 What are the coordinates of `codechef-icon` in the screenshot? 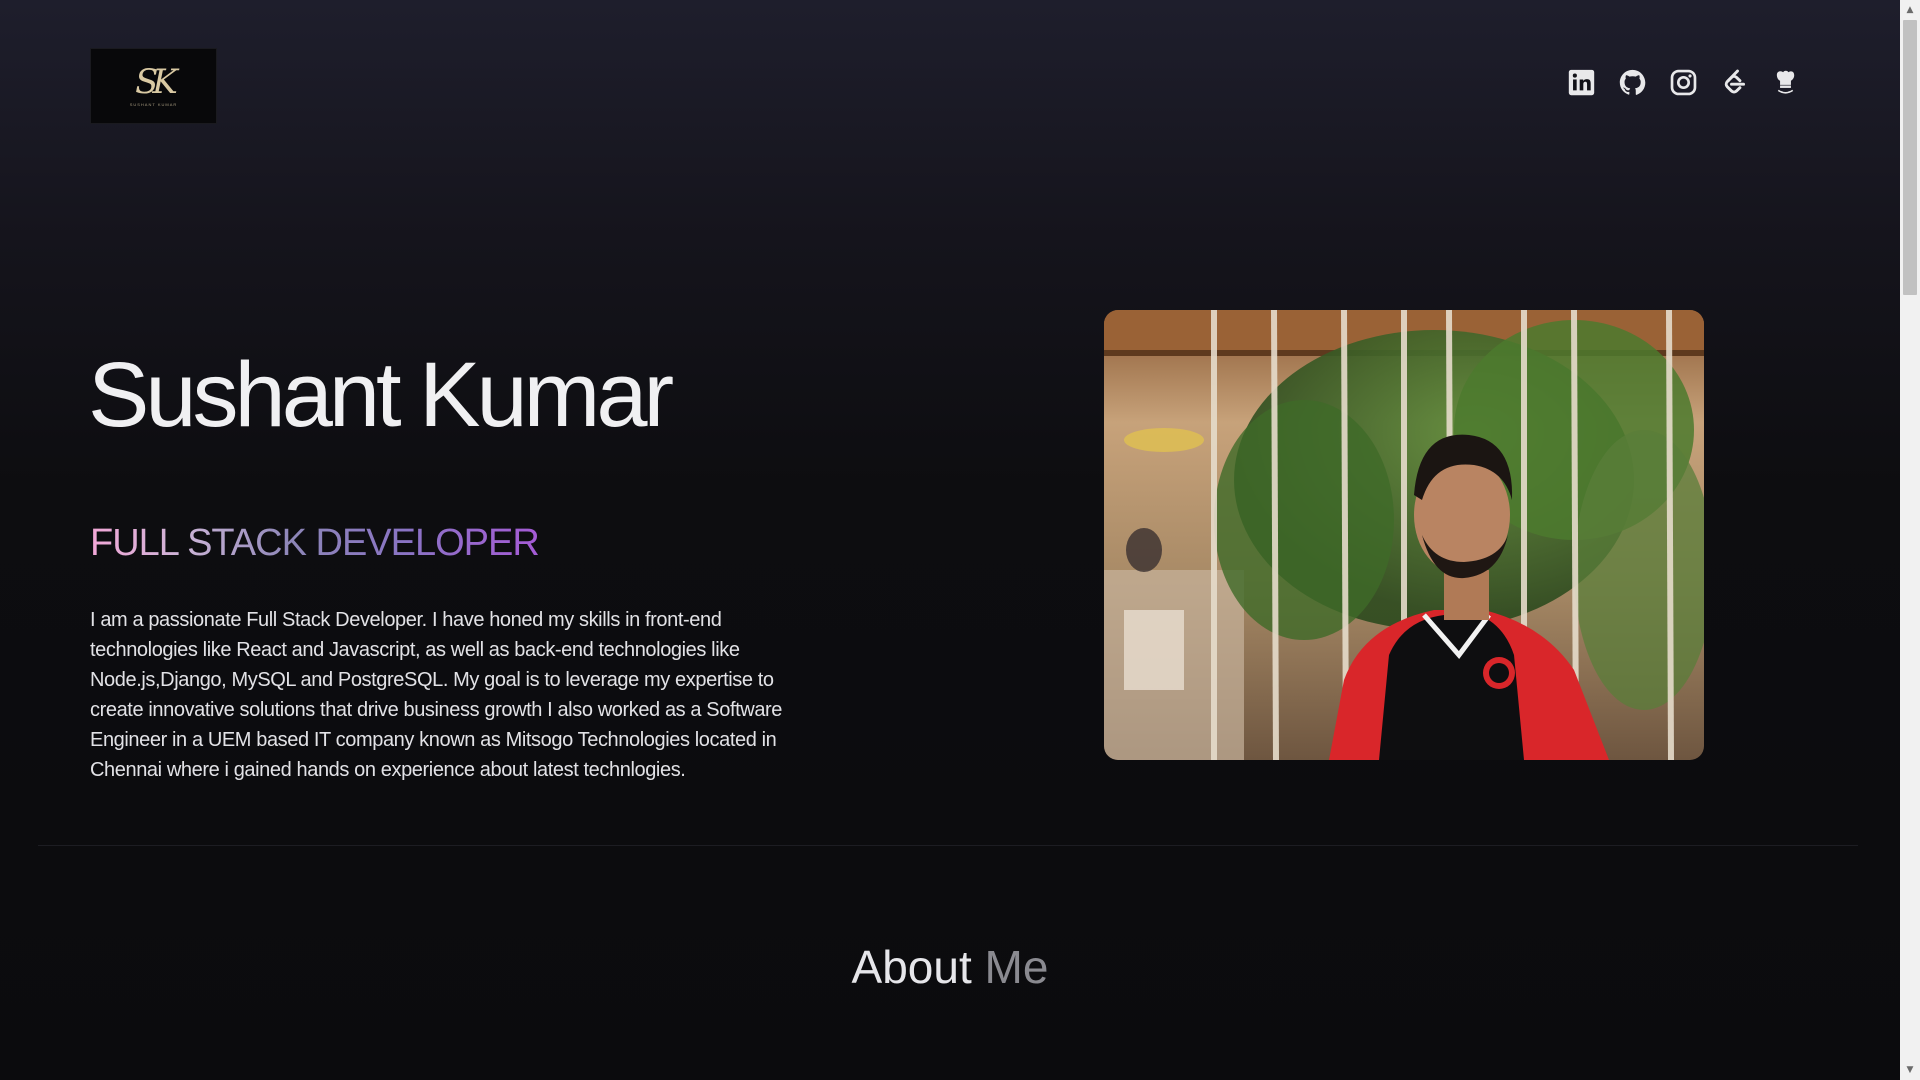 It's located at (1785, 82).